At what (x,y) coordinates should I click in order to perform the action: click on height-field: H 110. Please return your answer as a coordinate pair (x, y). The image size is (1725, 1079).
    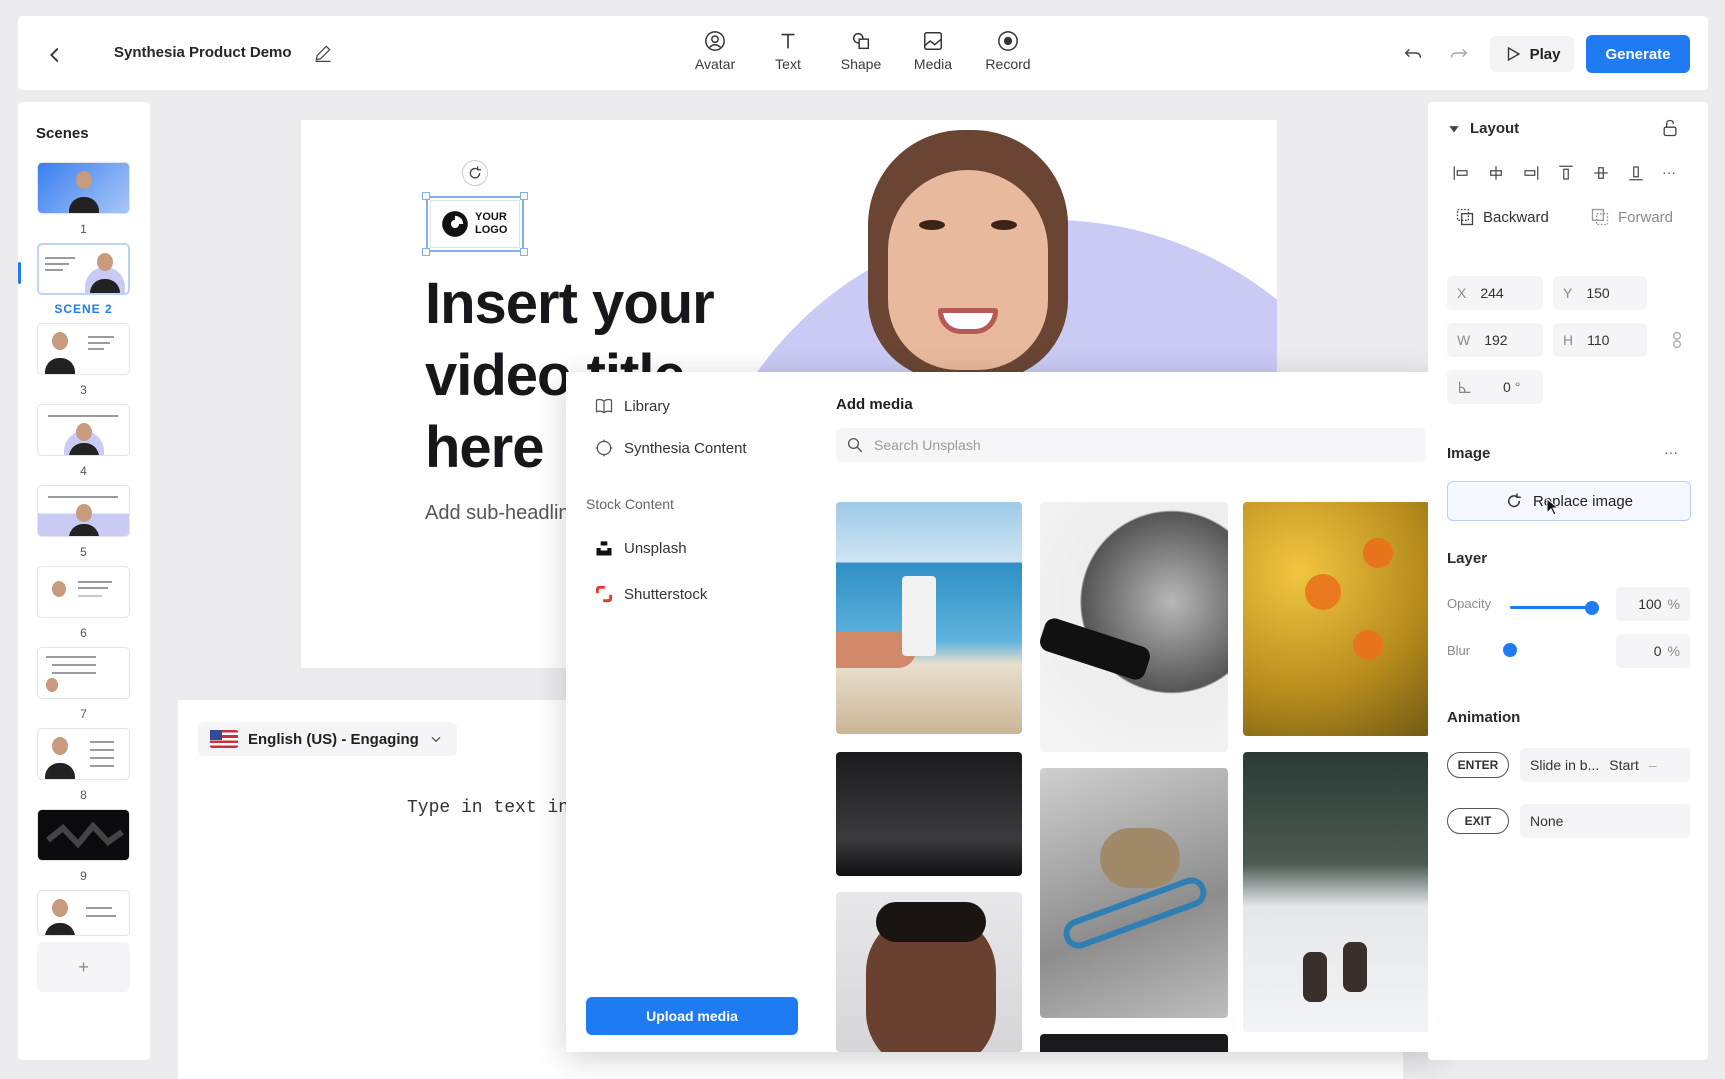
    Looking at the image, I should click on (1600, 340).